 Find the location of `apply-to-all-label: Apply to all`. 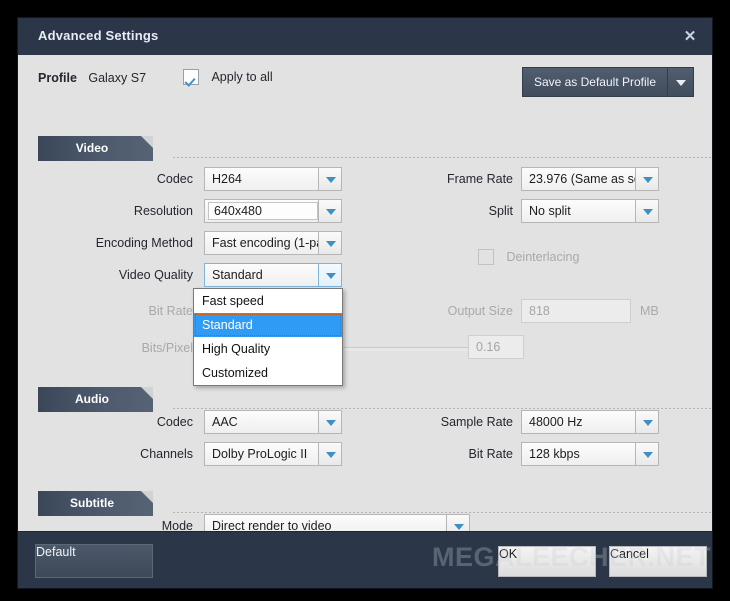

apply-to-all-label: Apply to all is located at coordinates (242, 76).